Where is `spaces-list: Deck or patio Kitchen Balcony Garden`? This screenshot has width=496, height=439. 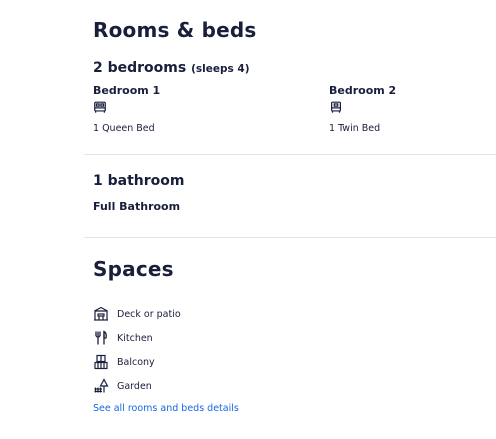 spaces-list: Deck or patio Kitchen Balcony Garden is located at coordinates (137, 350).